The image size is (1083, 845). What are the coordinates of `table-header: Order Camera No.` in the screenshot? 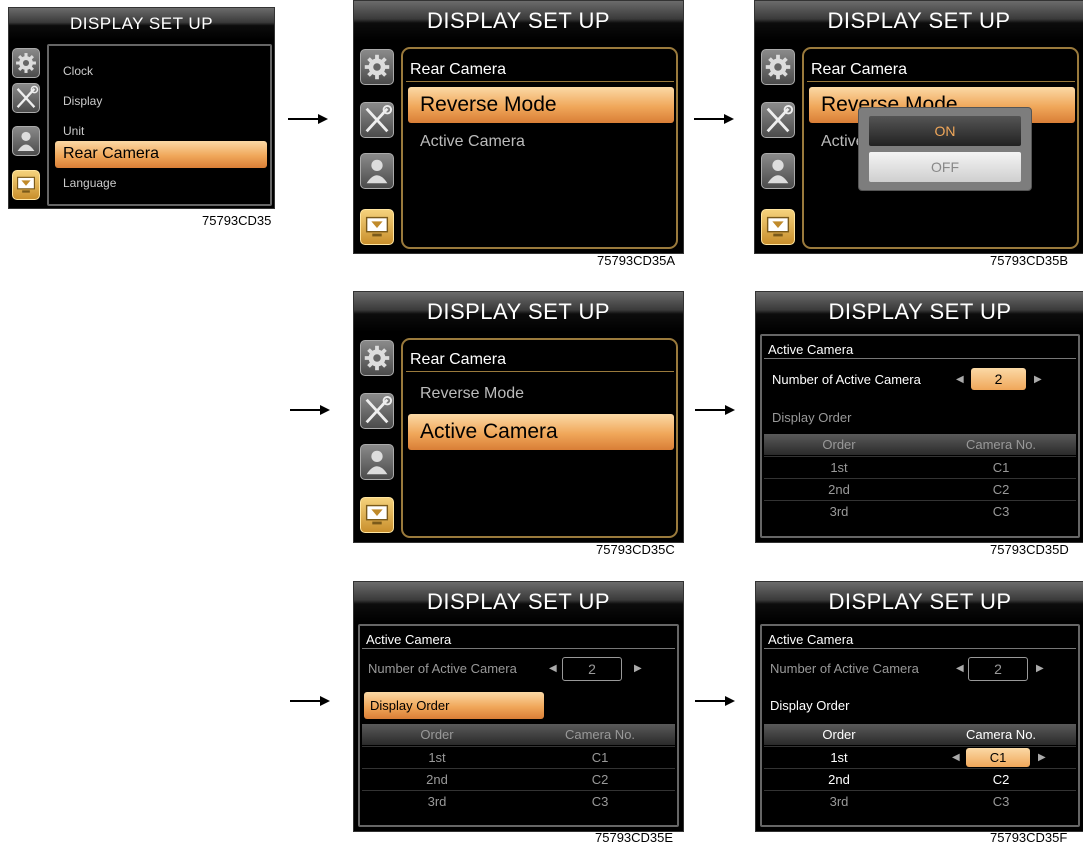 It's located at (920, 444).